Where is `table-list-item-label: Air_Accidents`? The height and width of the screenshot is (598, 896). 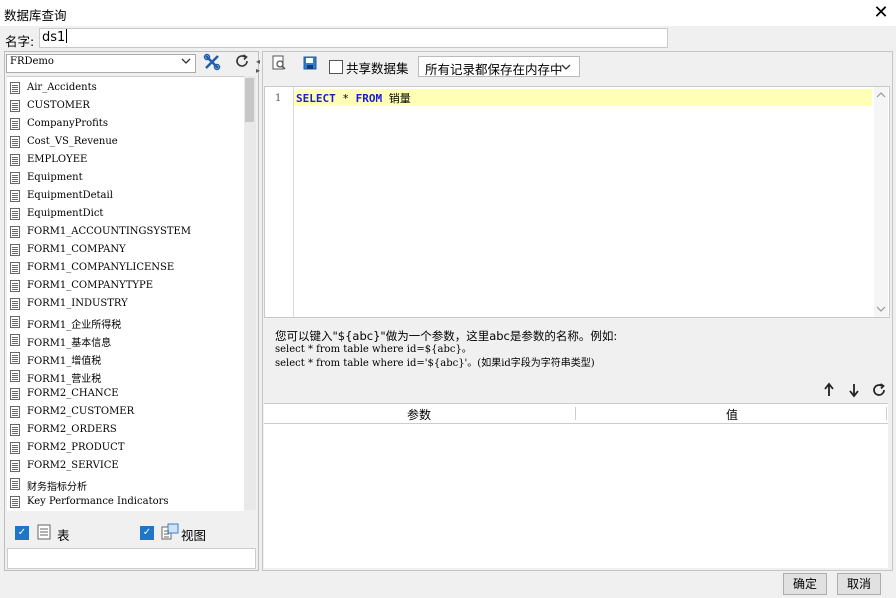 table-list-item-label: Air_Accidents is located at coordinates (62, 87).